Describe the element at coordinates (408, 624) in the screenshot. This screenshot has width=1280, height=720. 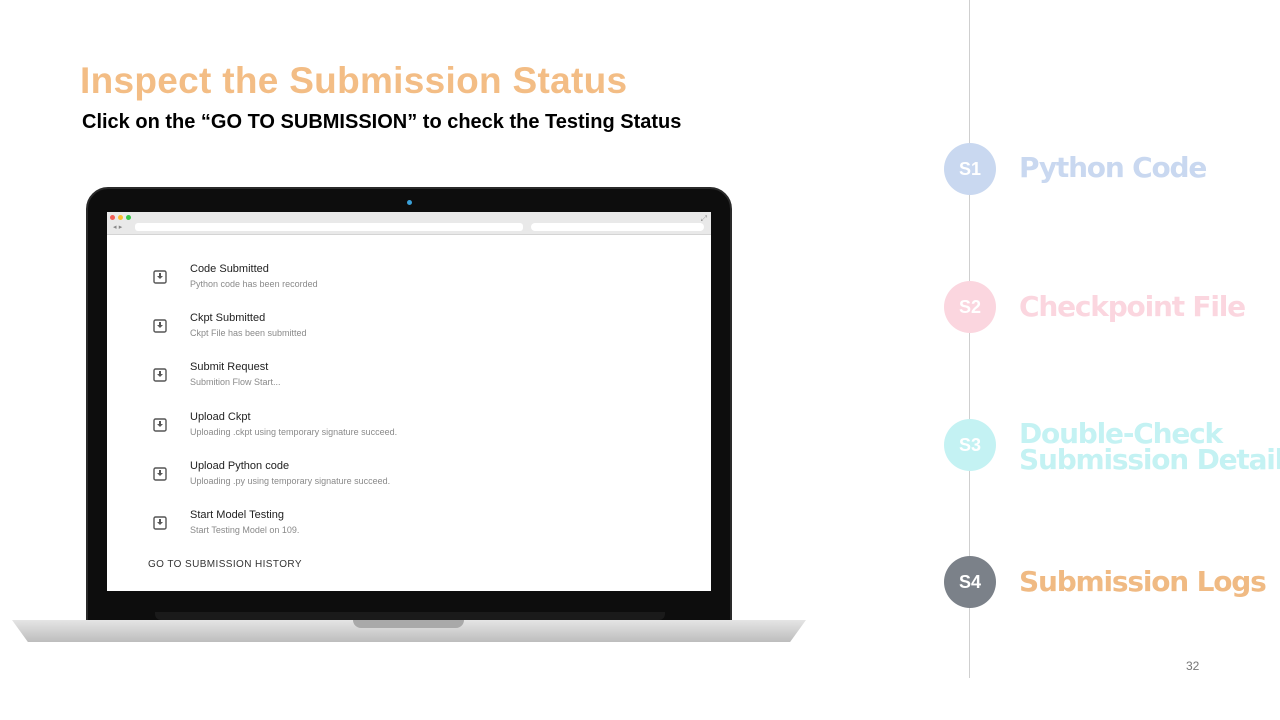
I see `laptop-notch` at that location.